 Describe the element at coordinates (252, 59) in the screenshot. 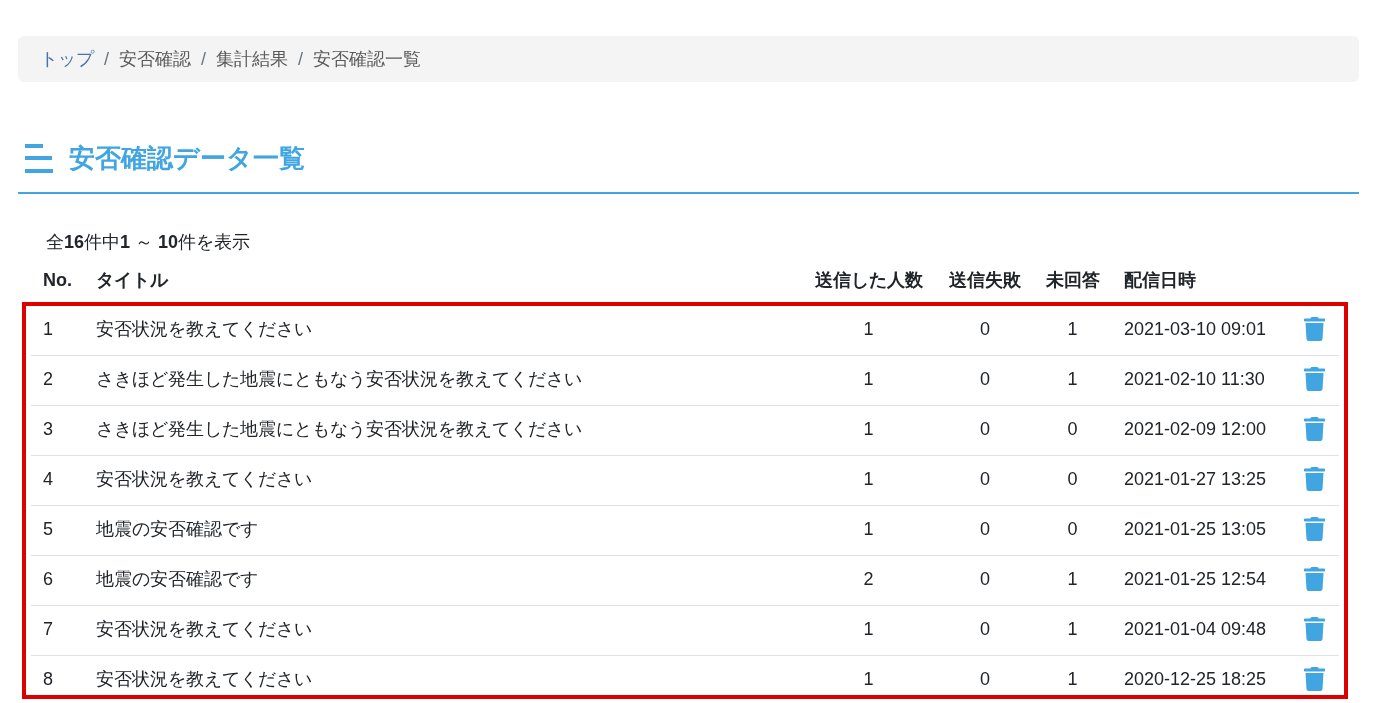

I see `breadcrumb-item: 集計結果` at that location.